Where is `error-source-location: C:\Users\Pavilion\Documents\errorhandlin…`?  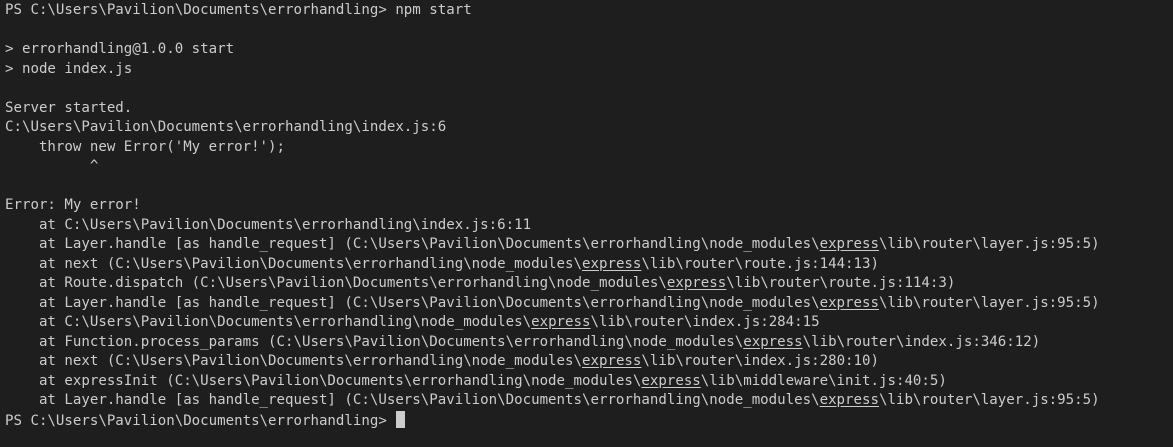
error-source-location: C:\Users\Pavilion\Documents\errorhandlin… is located at coordinates (226, 127).